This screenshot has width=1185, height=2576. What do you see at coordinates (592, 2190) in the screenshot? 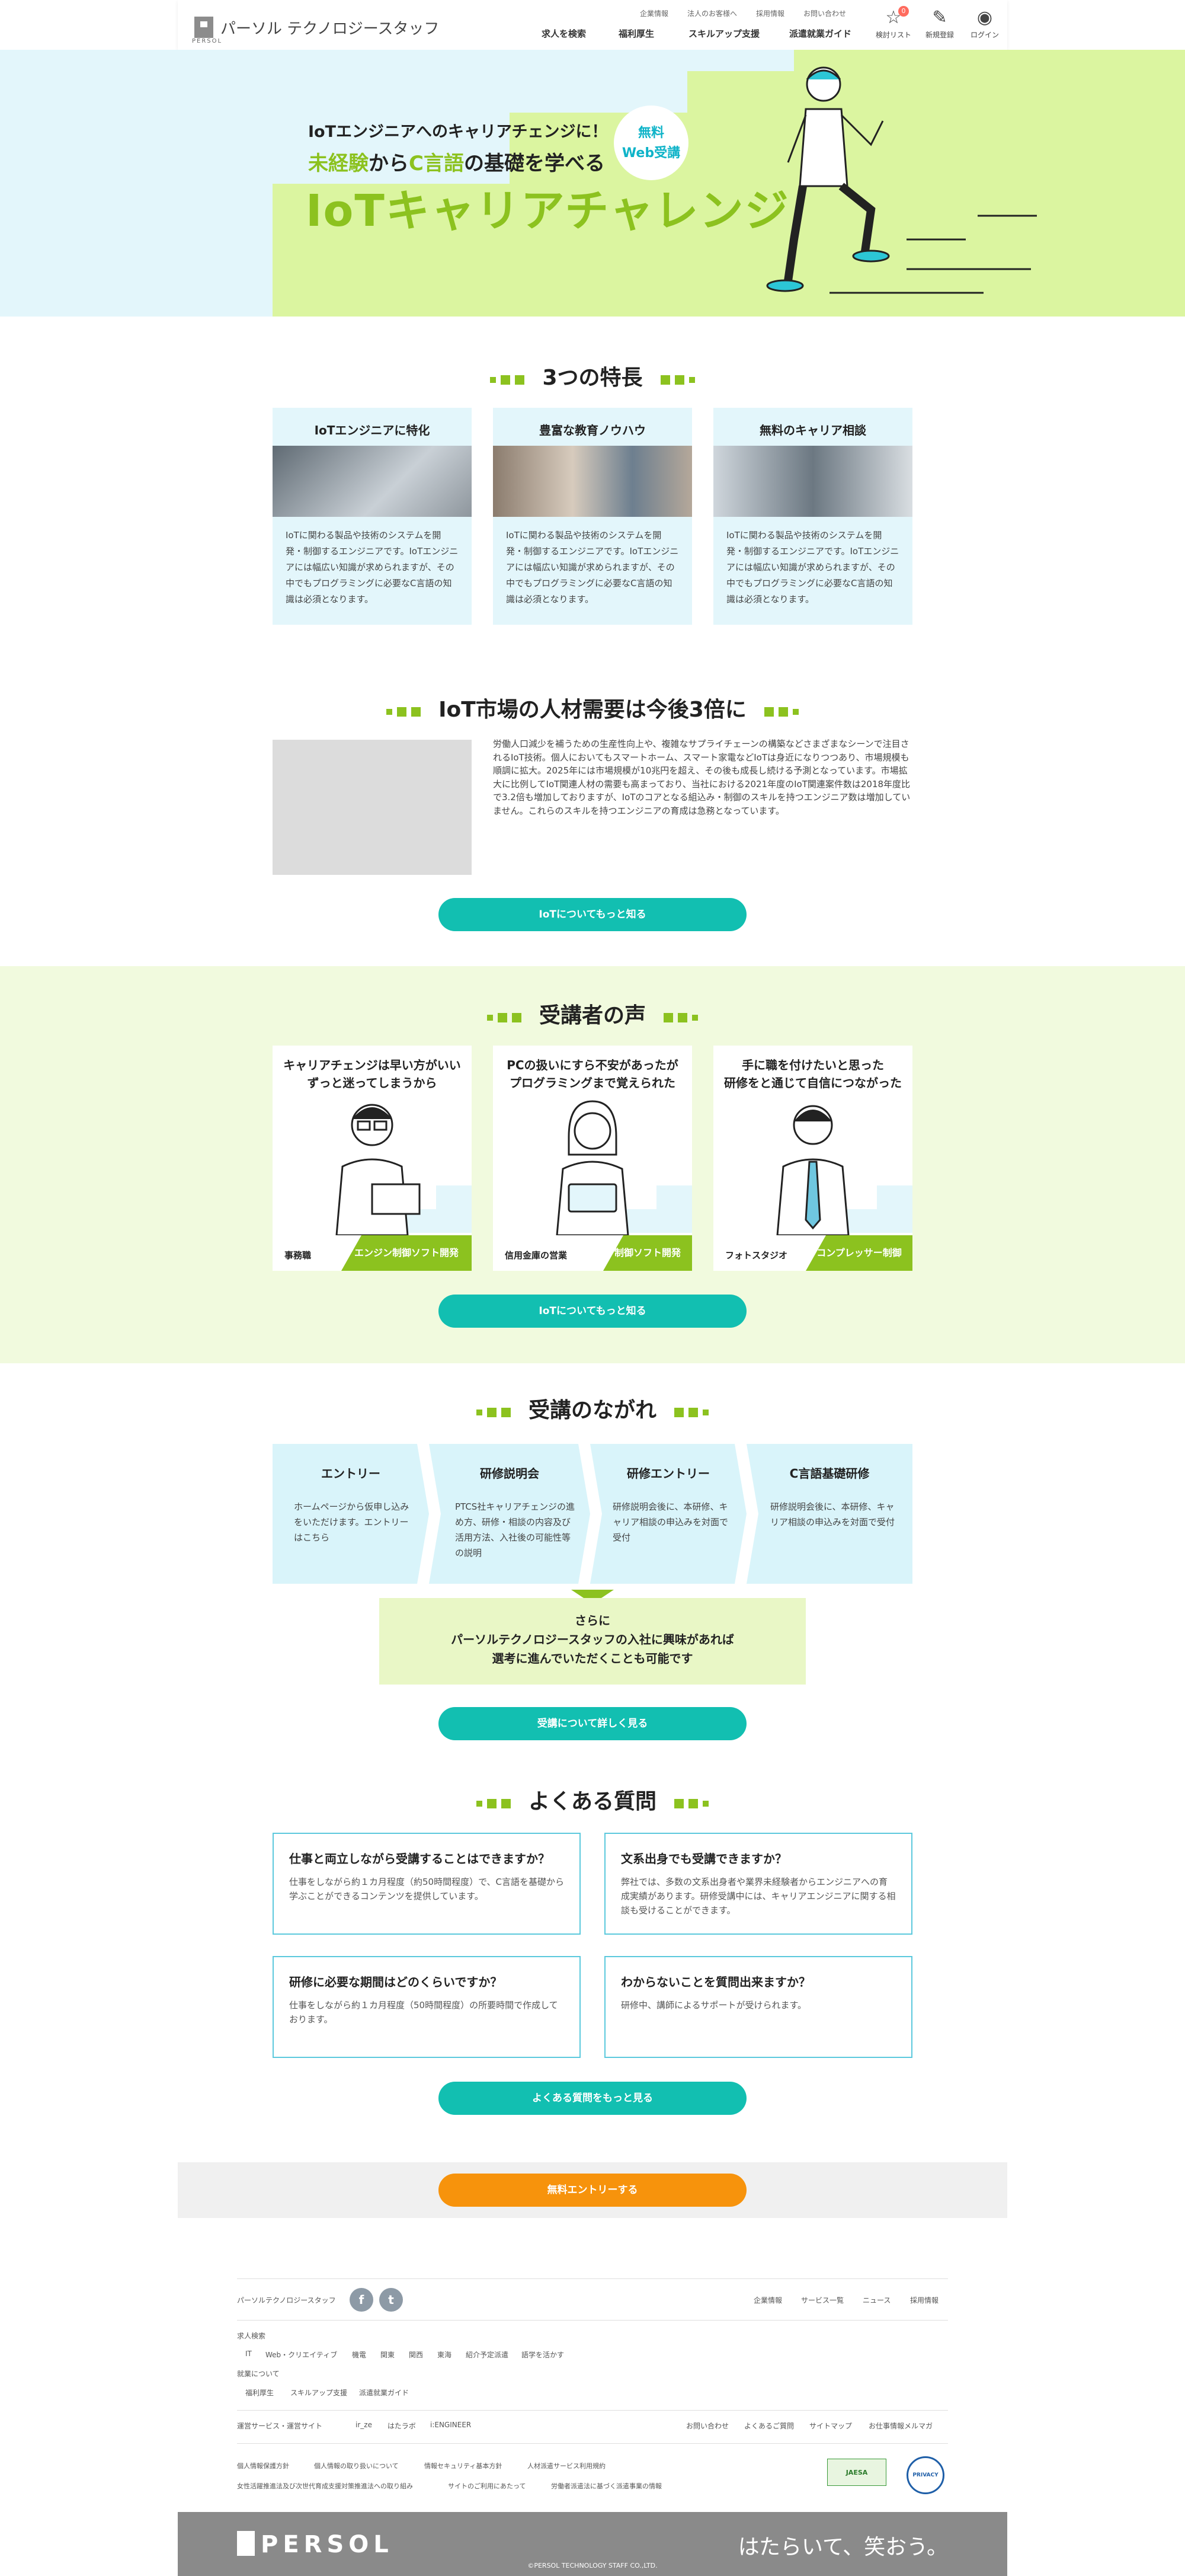
I see `free-entry-button: 無料エントリーする` at bounding box center [592, 2190].